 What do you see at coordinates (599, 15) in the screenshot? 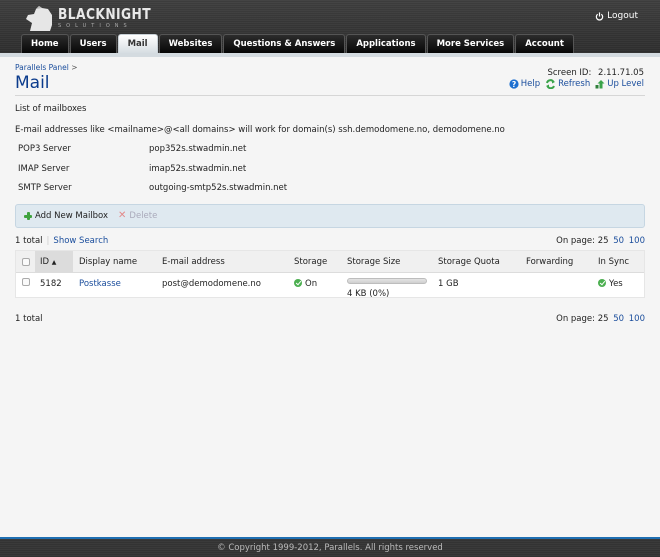
I see `power-icon` at bounding box center [599, 15].